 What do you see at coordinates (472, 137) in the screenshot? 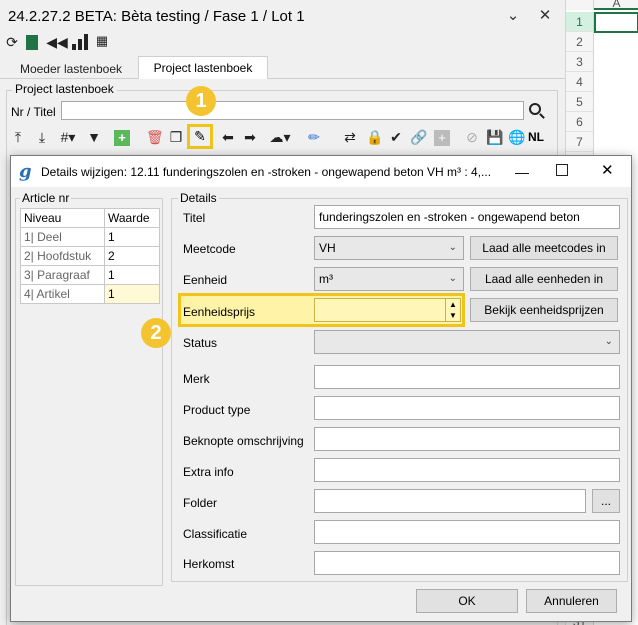
I see `block-icon: ⊘` at bounding box center [472, 137].